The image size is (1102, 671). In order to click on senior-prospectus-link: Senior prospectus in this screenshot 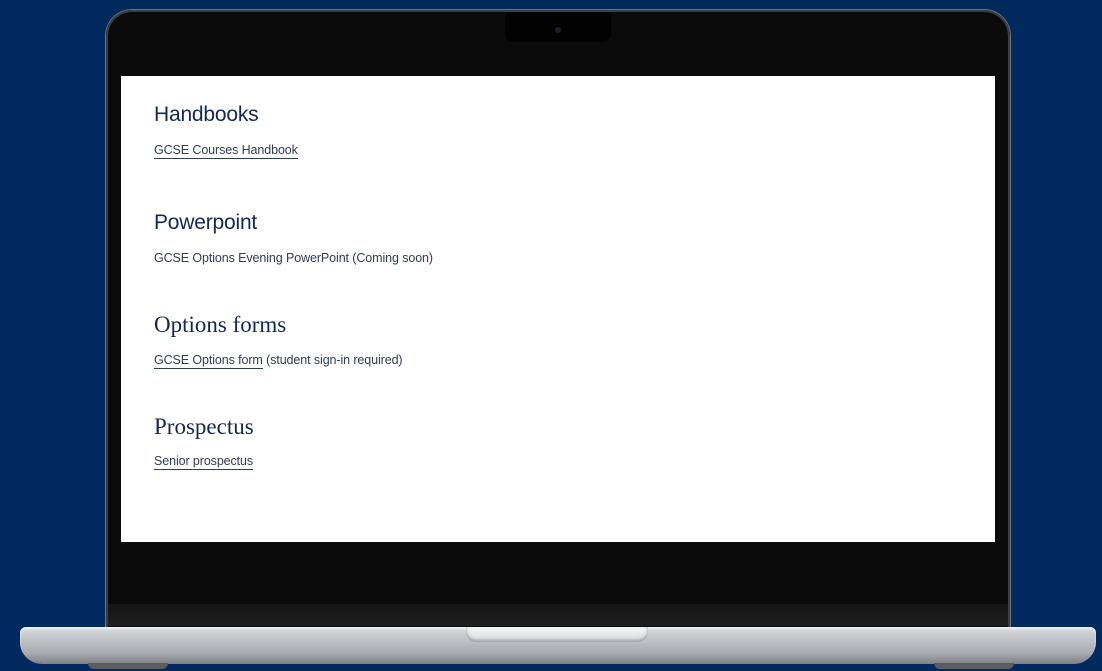, I will do `click(203, 462)`.